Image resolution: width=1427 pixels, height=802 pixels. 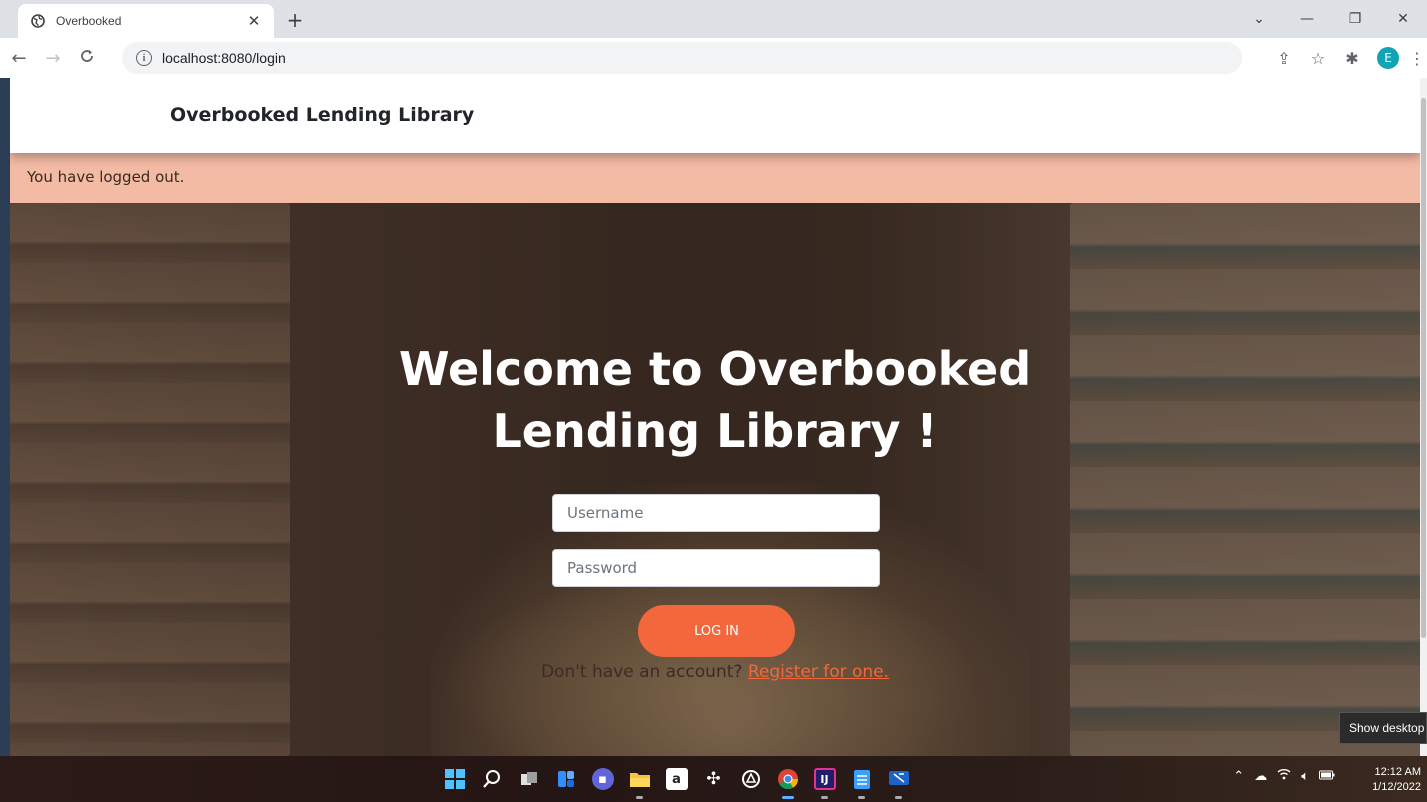 I want to click on windows-taskbar: ▪ a ✣ IJ ⌃ ☁ 🔈︎ 12:12 AM 1/12/2022, so click(x=713, y=779).